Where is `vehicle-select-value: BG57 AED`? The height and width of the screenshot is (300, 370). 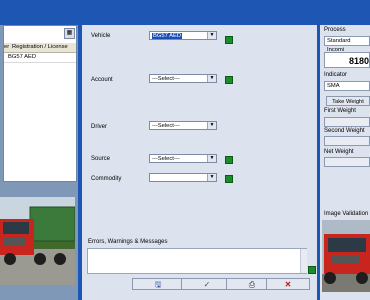
vehicle-select-value: BG57 AED is located at coordinates (167, 36).